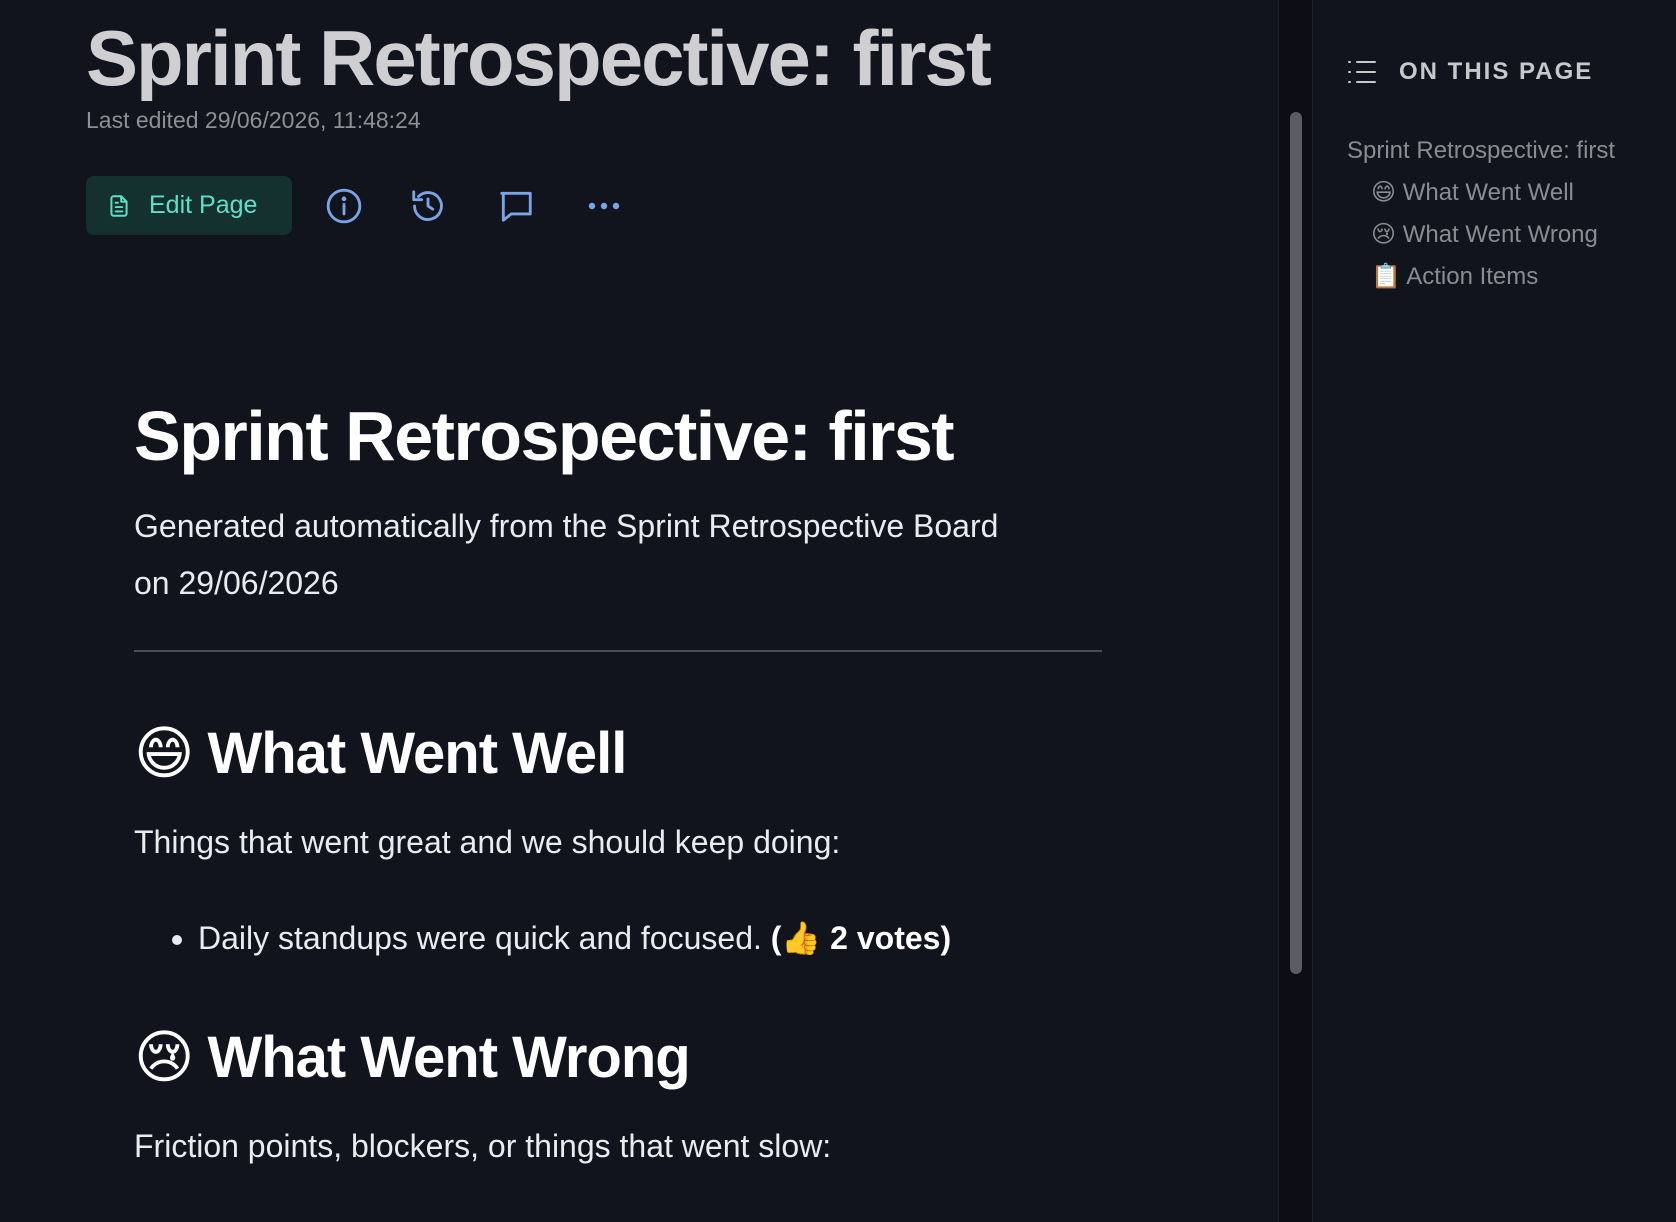 The height and width of the screenshot is (1222, 1676). Describe the element at coordinates (1481, 151) in the screenshot. I see `toc-item-title: Sprint Retrospective: first` at that location.